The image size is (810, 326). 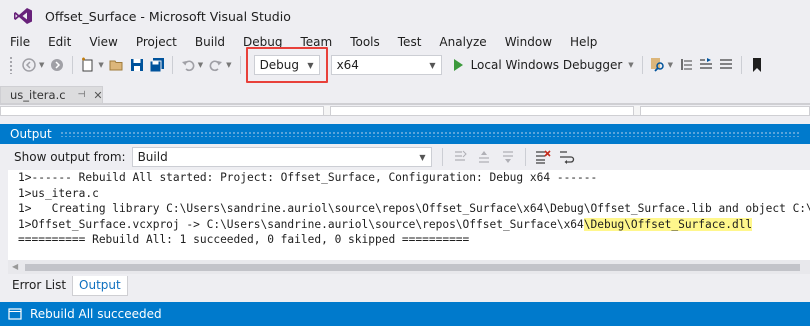 I want to click on menu-view: View, so click(x=103, y=42).